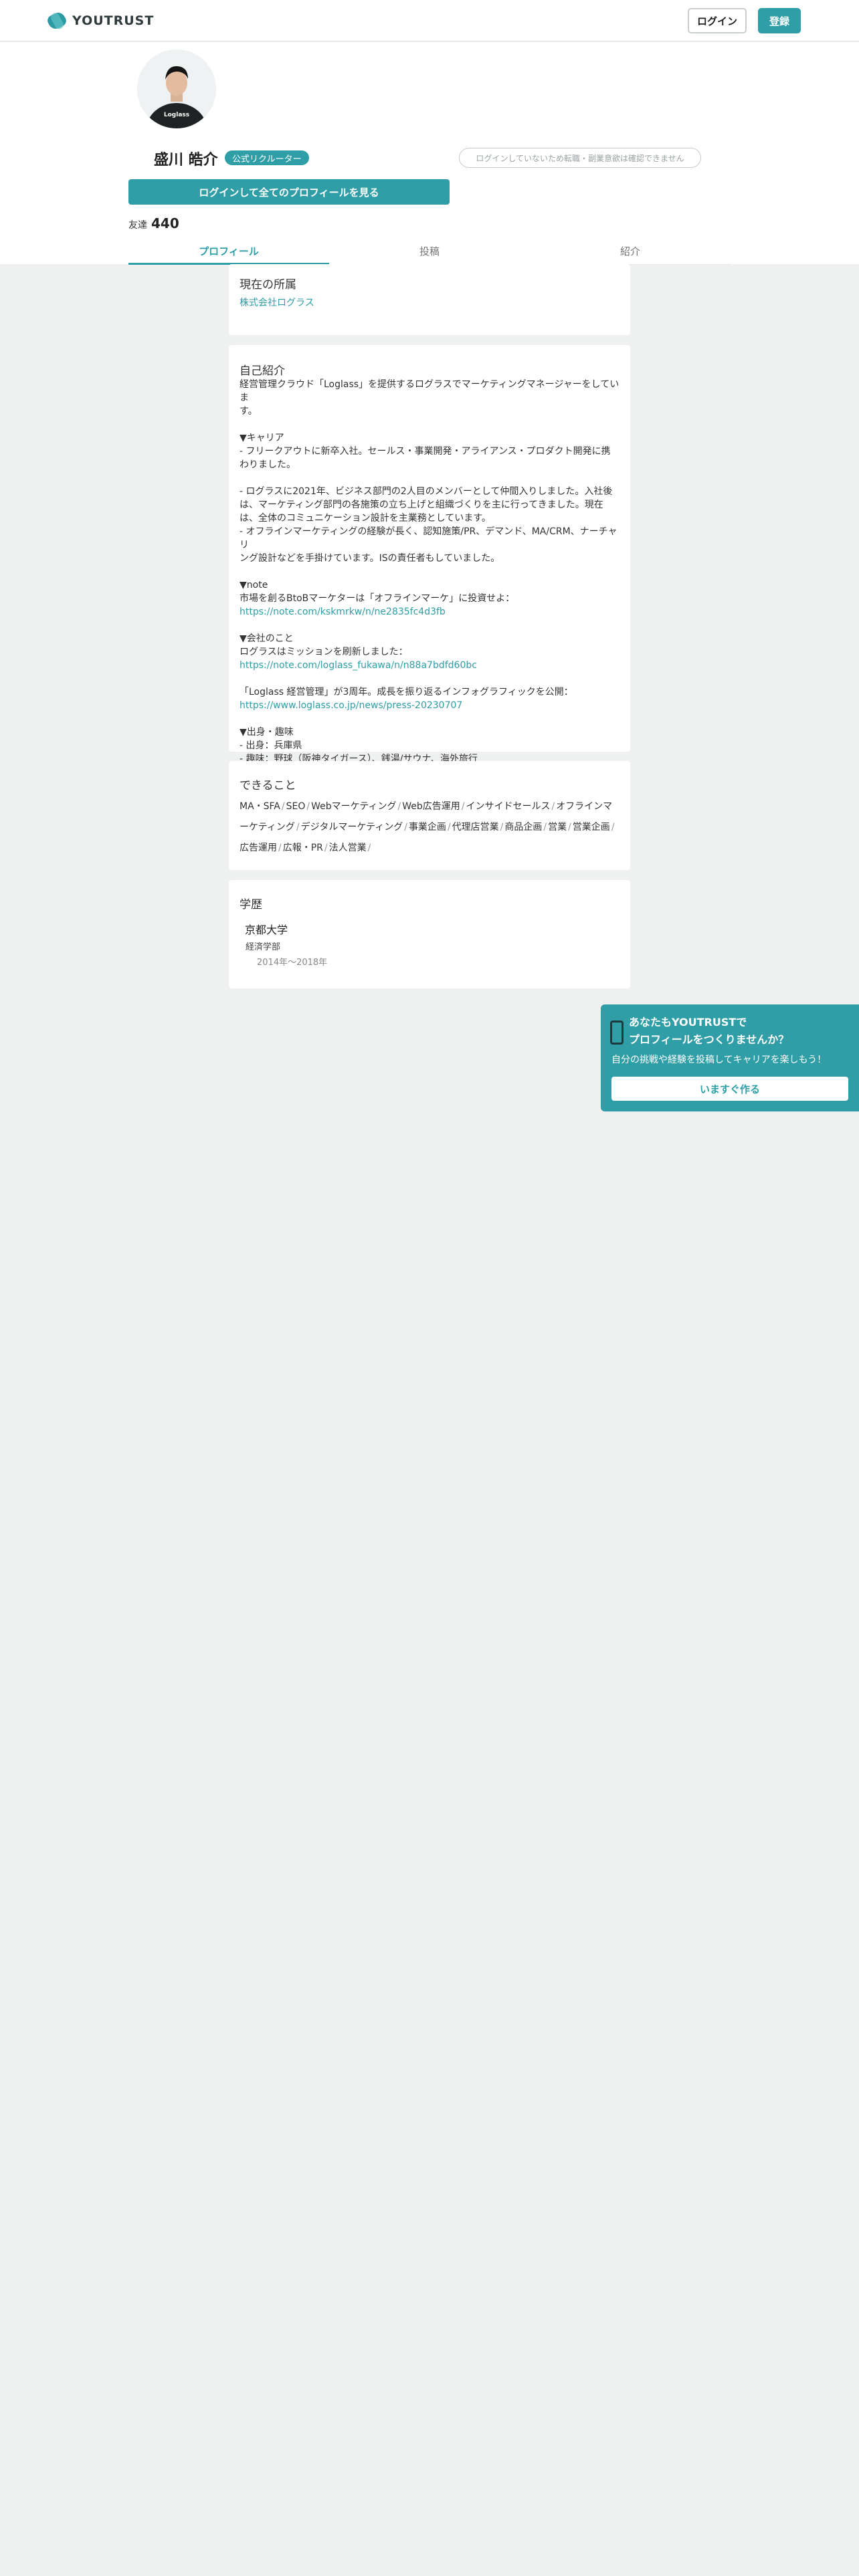  What do you see at coordinates (591, 828) in the screenshot?
I see `skill-item: 営業企画` at bounding box center [591, 828].